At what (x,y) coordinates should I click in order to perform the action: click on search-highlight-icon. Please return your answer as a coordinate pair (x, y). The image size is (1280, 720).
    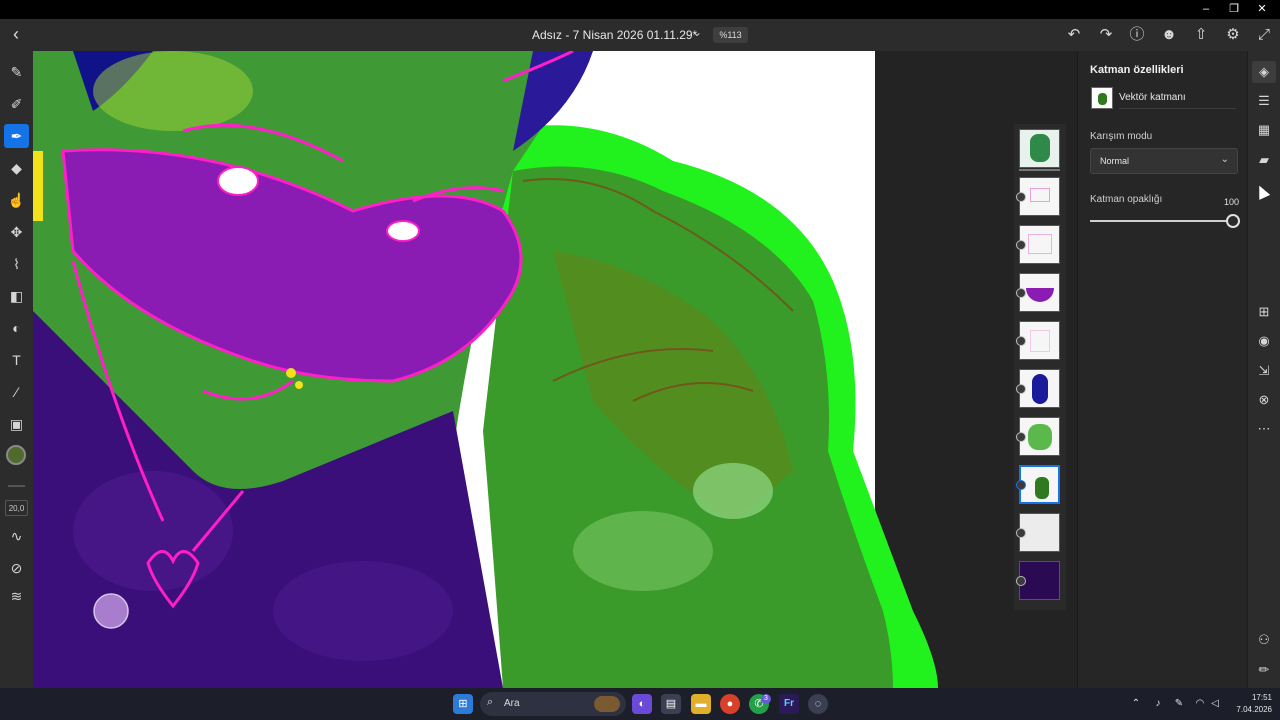
    Looking at the image, I should click on (607, 704).